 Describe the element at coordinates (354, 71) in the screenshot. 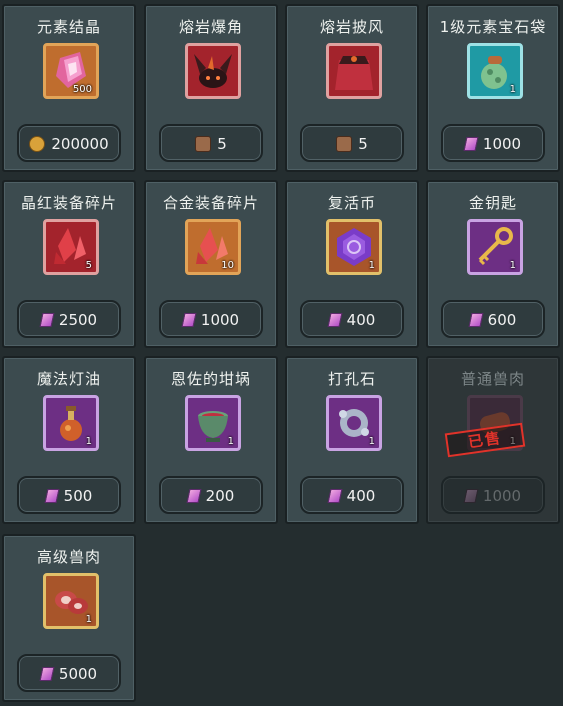

I see `lava-cape-icon` at that location.